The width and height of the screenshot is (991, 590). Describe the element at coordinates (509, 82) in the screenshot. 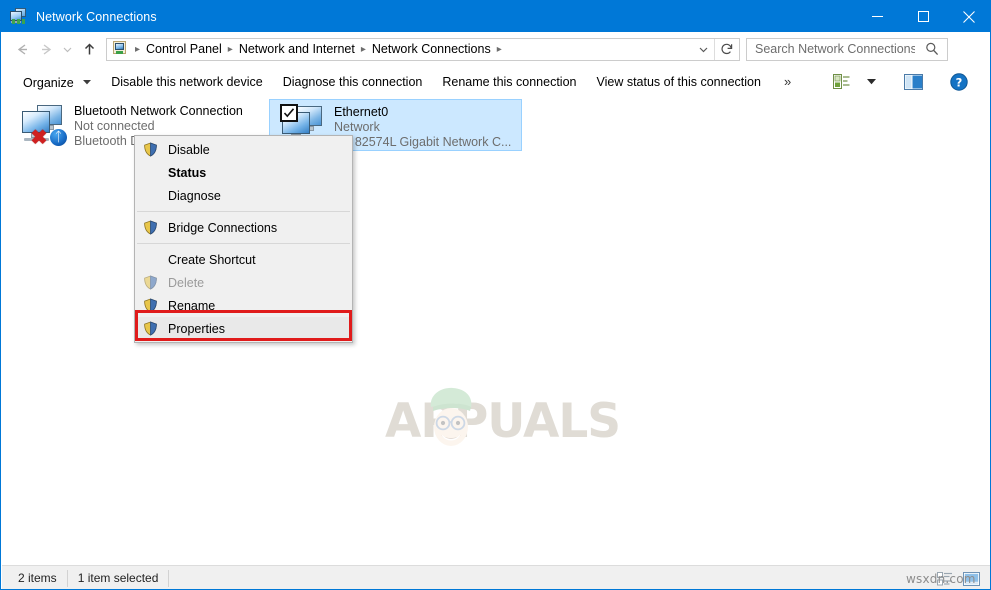

I see `rename-connection-button: Rename this connection` at that location.